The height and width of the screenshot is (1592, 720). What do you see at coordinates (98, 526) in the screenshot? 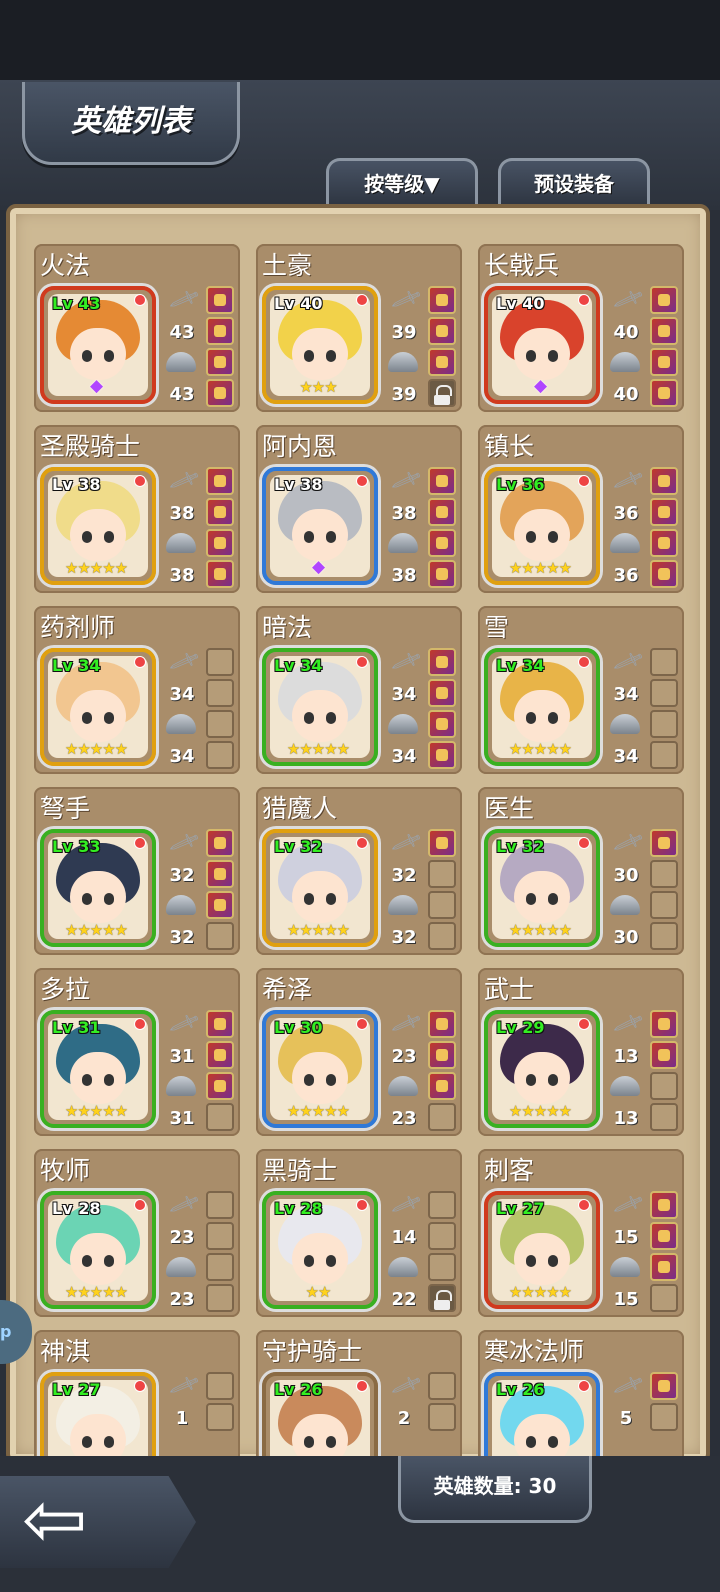
I see `hero-portrait: Lv 38 ★★★★★` at bounding box center [98, 526].